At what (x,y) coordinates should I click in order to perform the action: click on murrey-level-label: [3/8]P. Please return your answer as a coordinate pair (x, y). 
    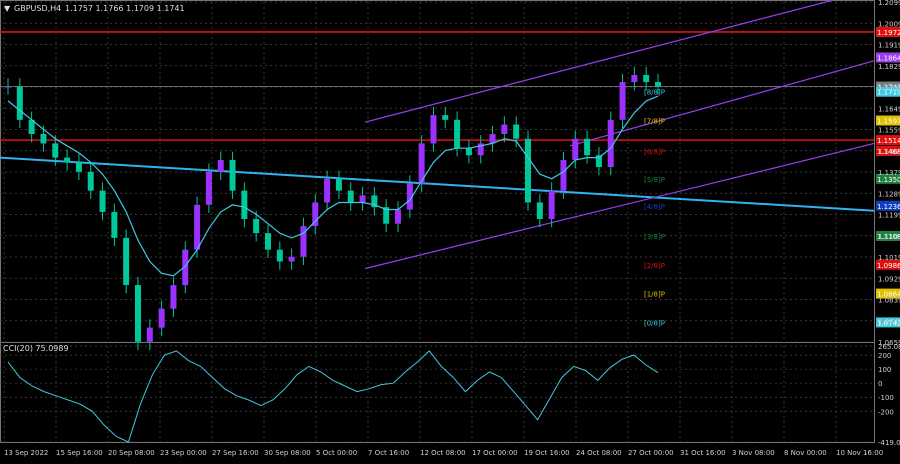
    Looking at the image, I should click on (654, 237).